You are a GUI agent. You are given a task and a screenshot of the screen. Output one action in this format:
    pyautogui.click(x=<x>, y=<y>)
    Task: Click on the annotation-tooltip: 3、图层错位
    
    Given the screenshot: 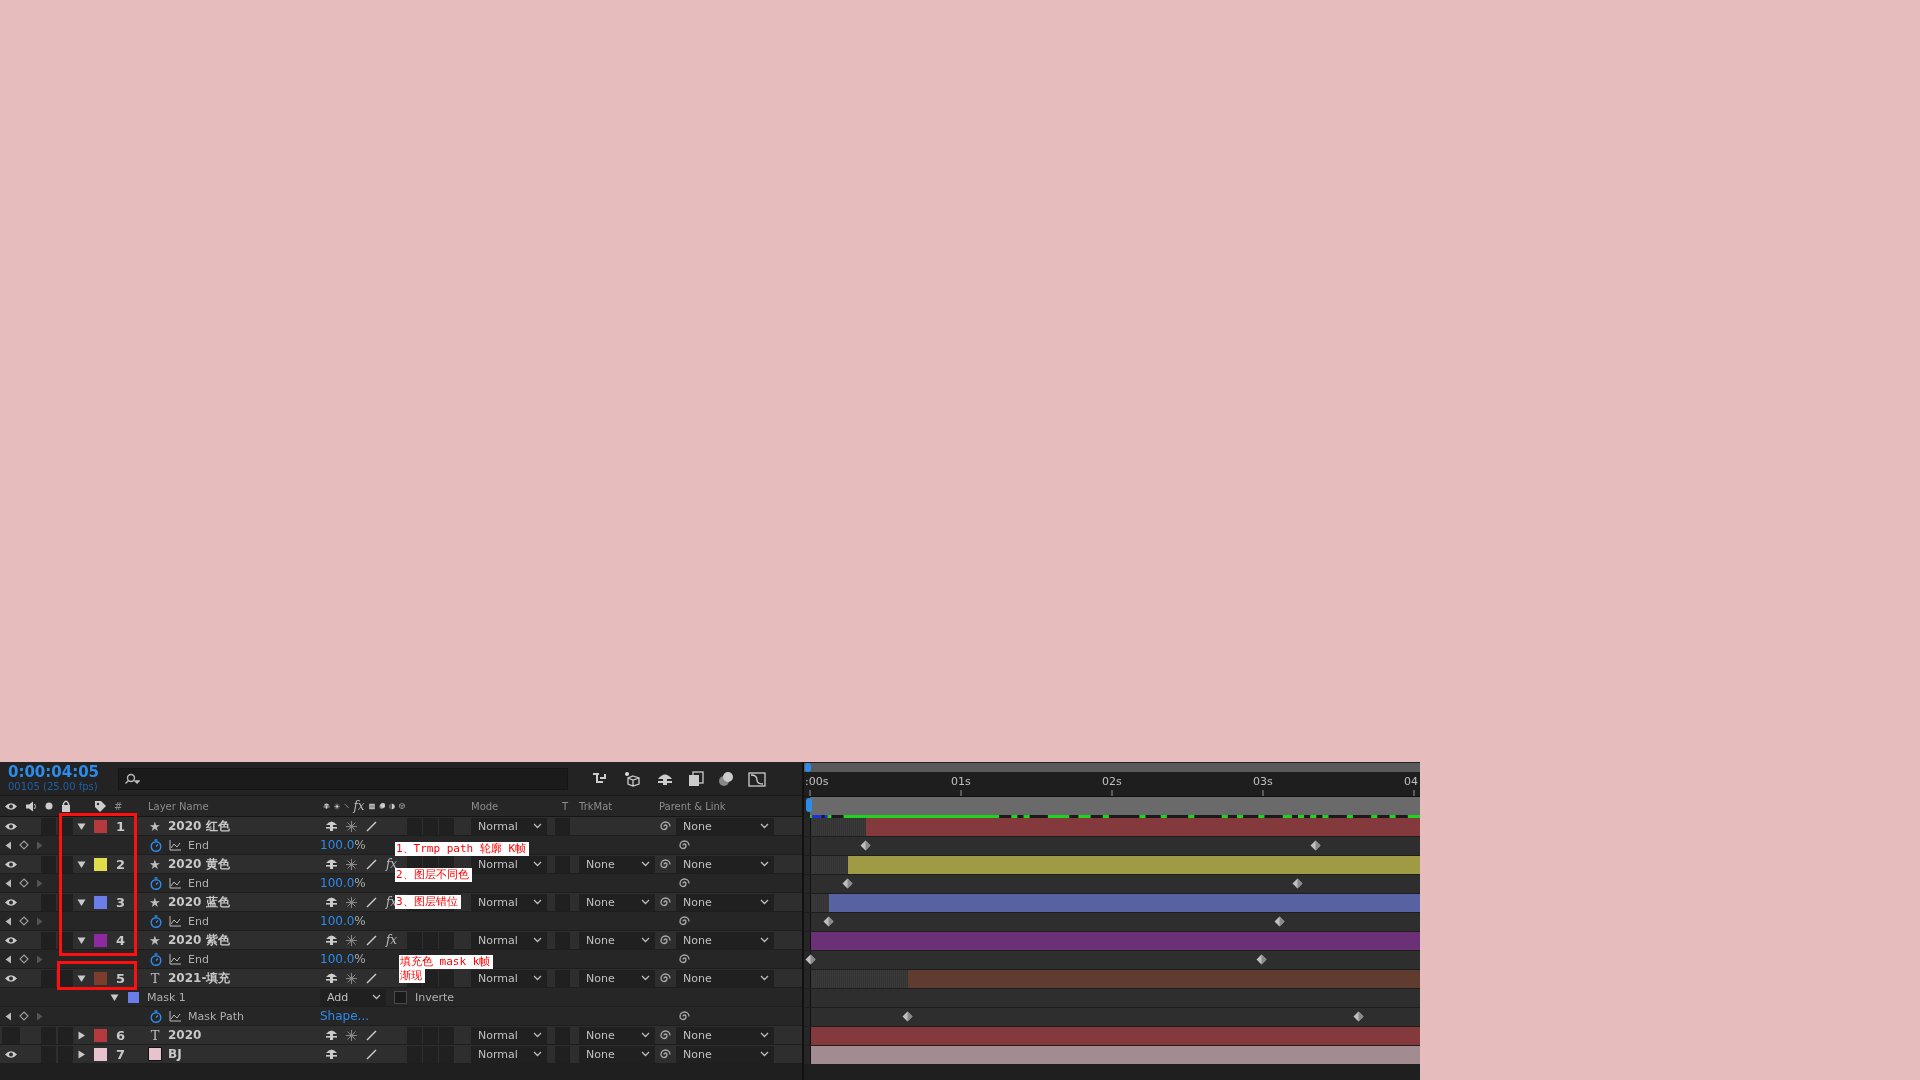 What is the action you would take?
    pyautogui.click(x=428, y=902)
    